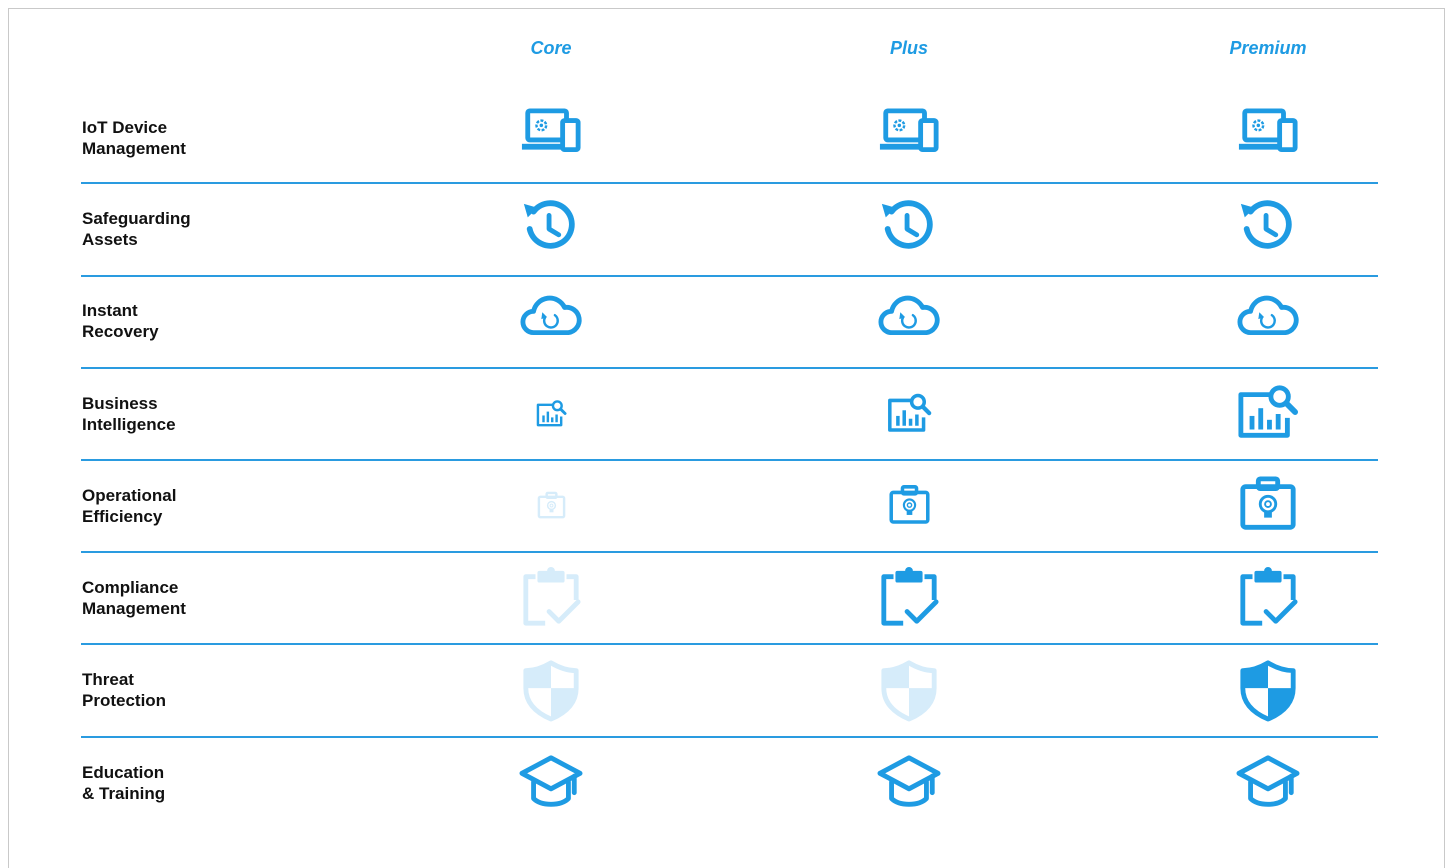 The image size is (1453, 868). What do you see at coordinates (129, 414) in the screenshot?
I see `row-label: Business Intelligence` at bounding box center [129, 414].